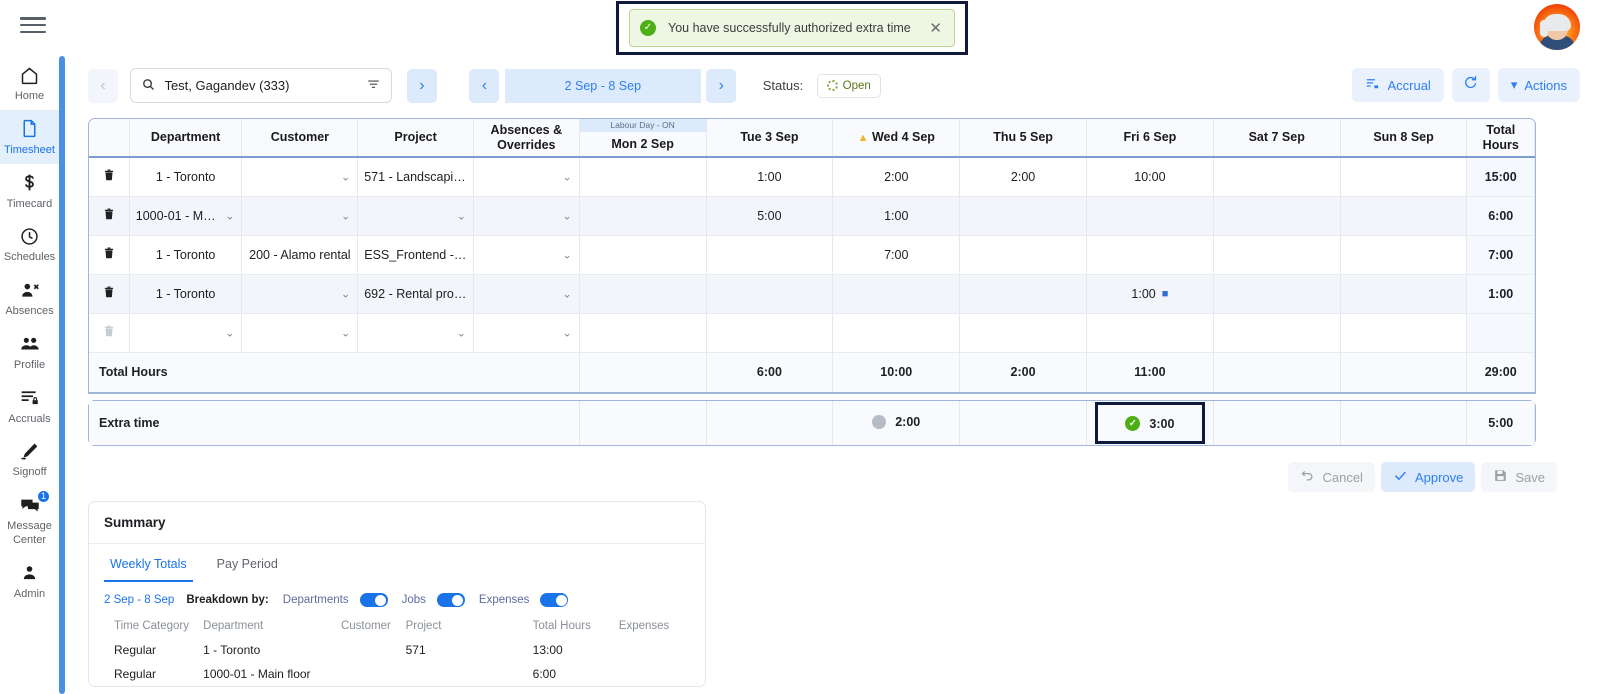 Image resolution: width=1600 pixels, height=694 pixels. Describe the element at coordinates (421, 85) in the screenshot. I see `next-employee-button: ›` at that location.